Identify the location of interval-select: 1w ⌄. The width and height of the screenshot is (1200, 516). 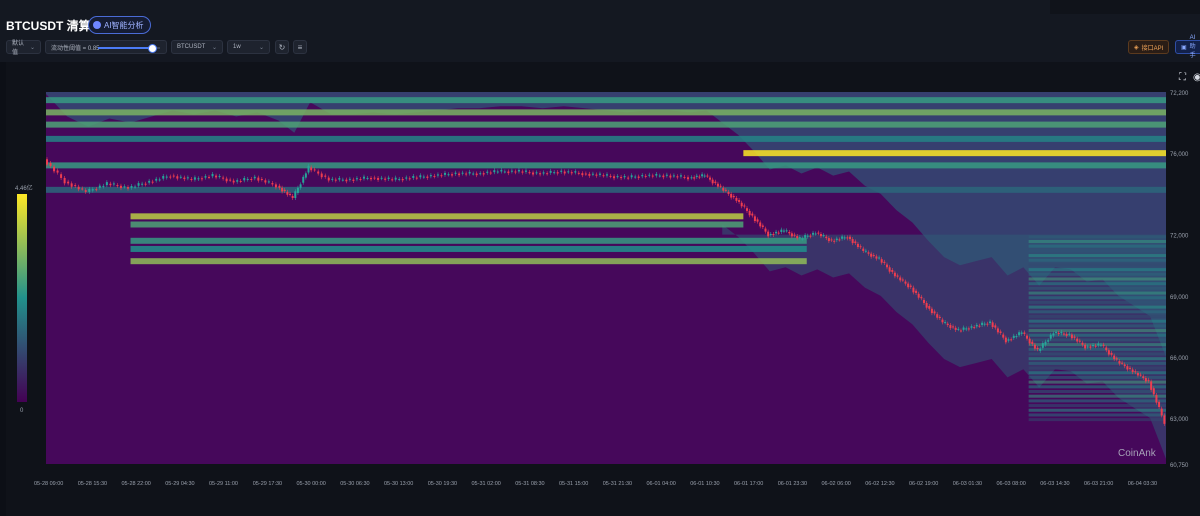
(248, 47).